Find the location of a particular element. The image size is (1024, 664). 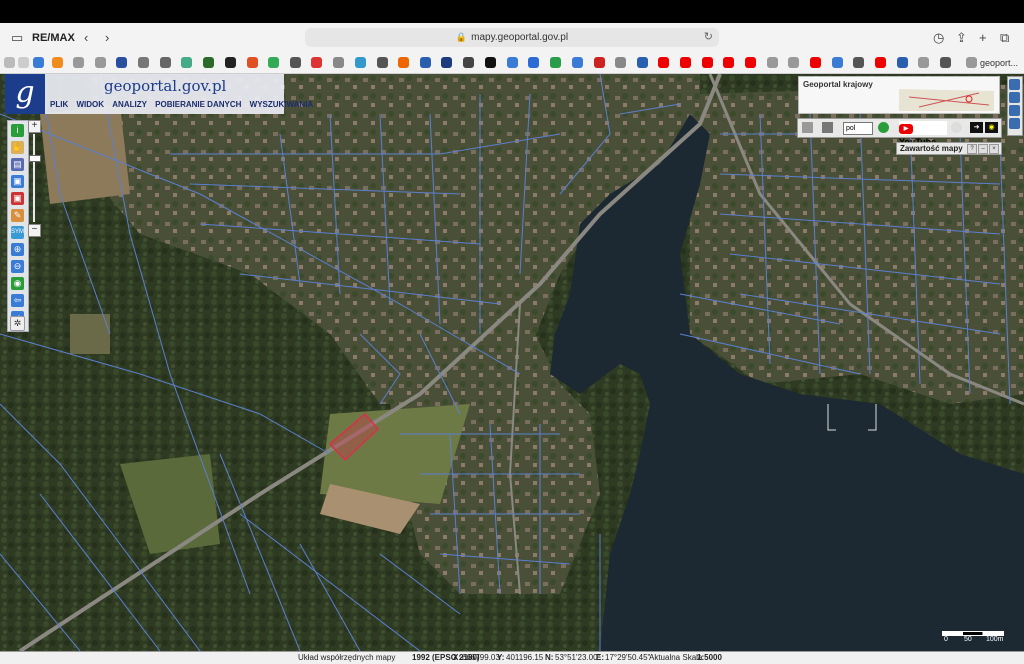

pencil-icon: ✎ is located at coordinates (17, 215).